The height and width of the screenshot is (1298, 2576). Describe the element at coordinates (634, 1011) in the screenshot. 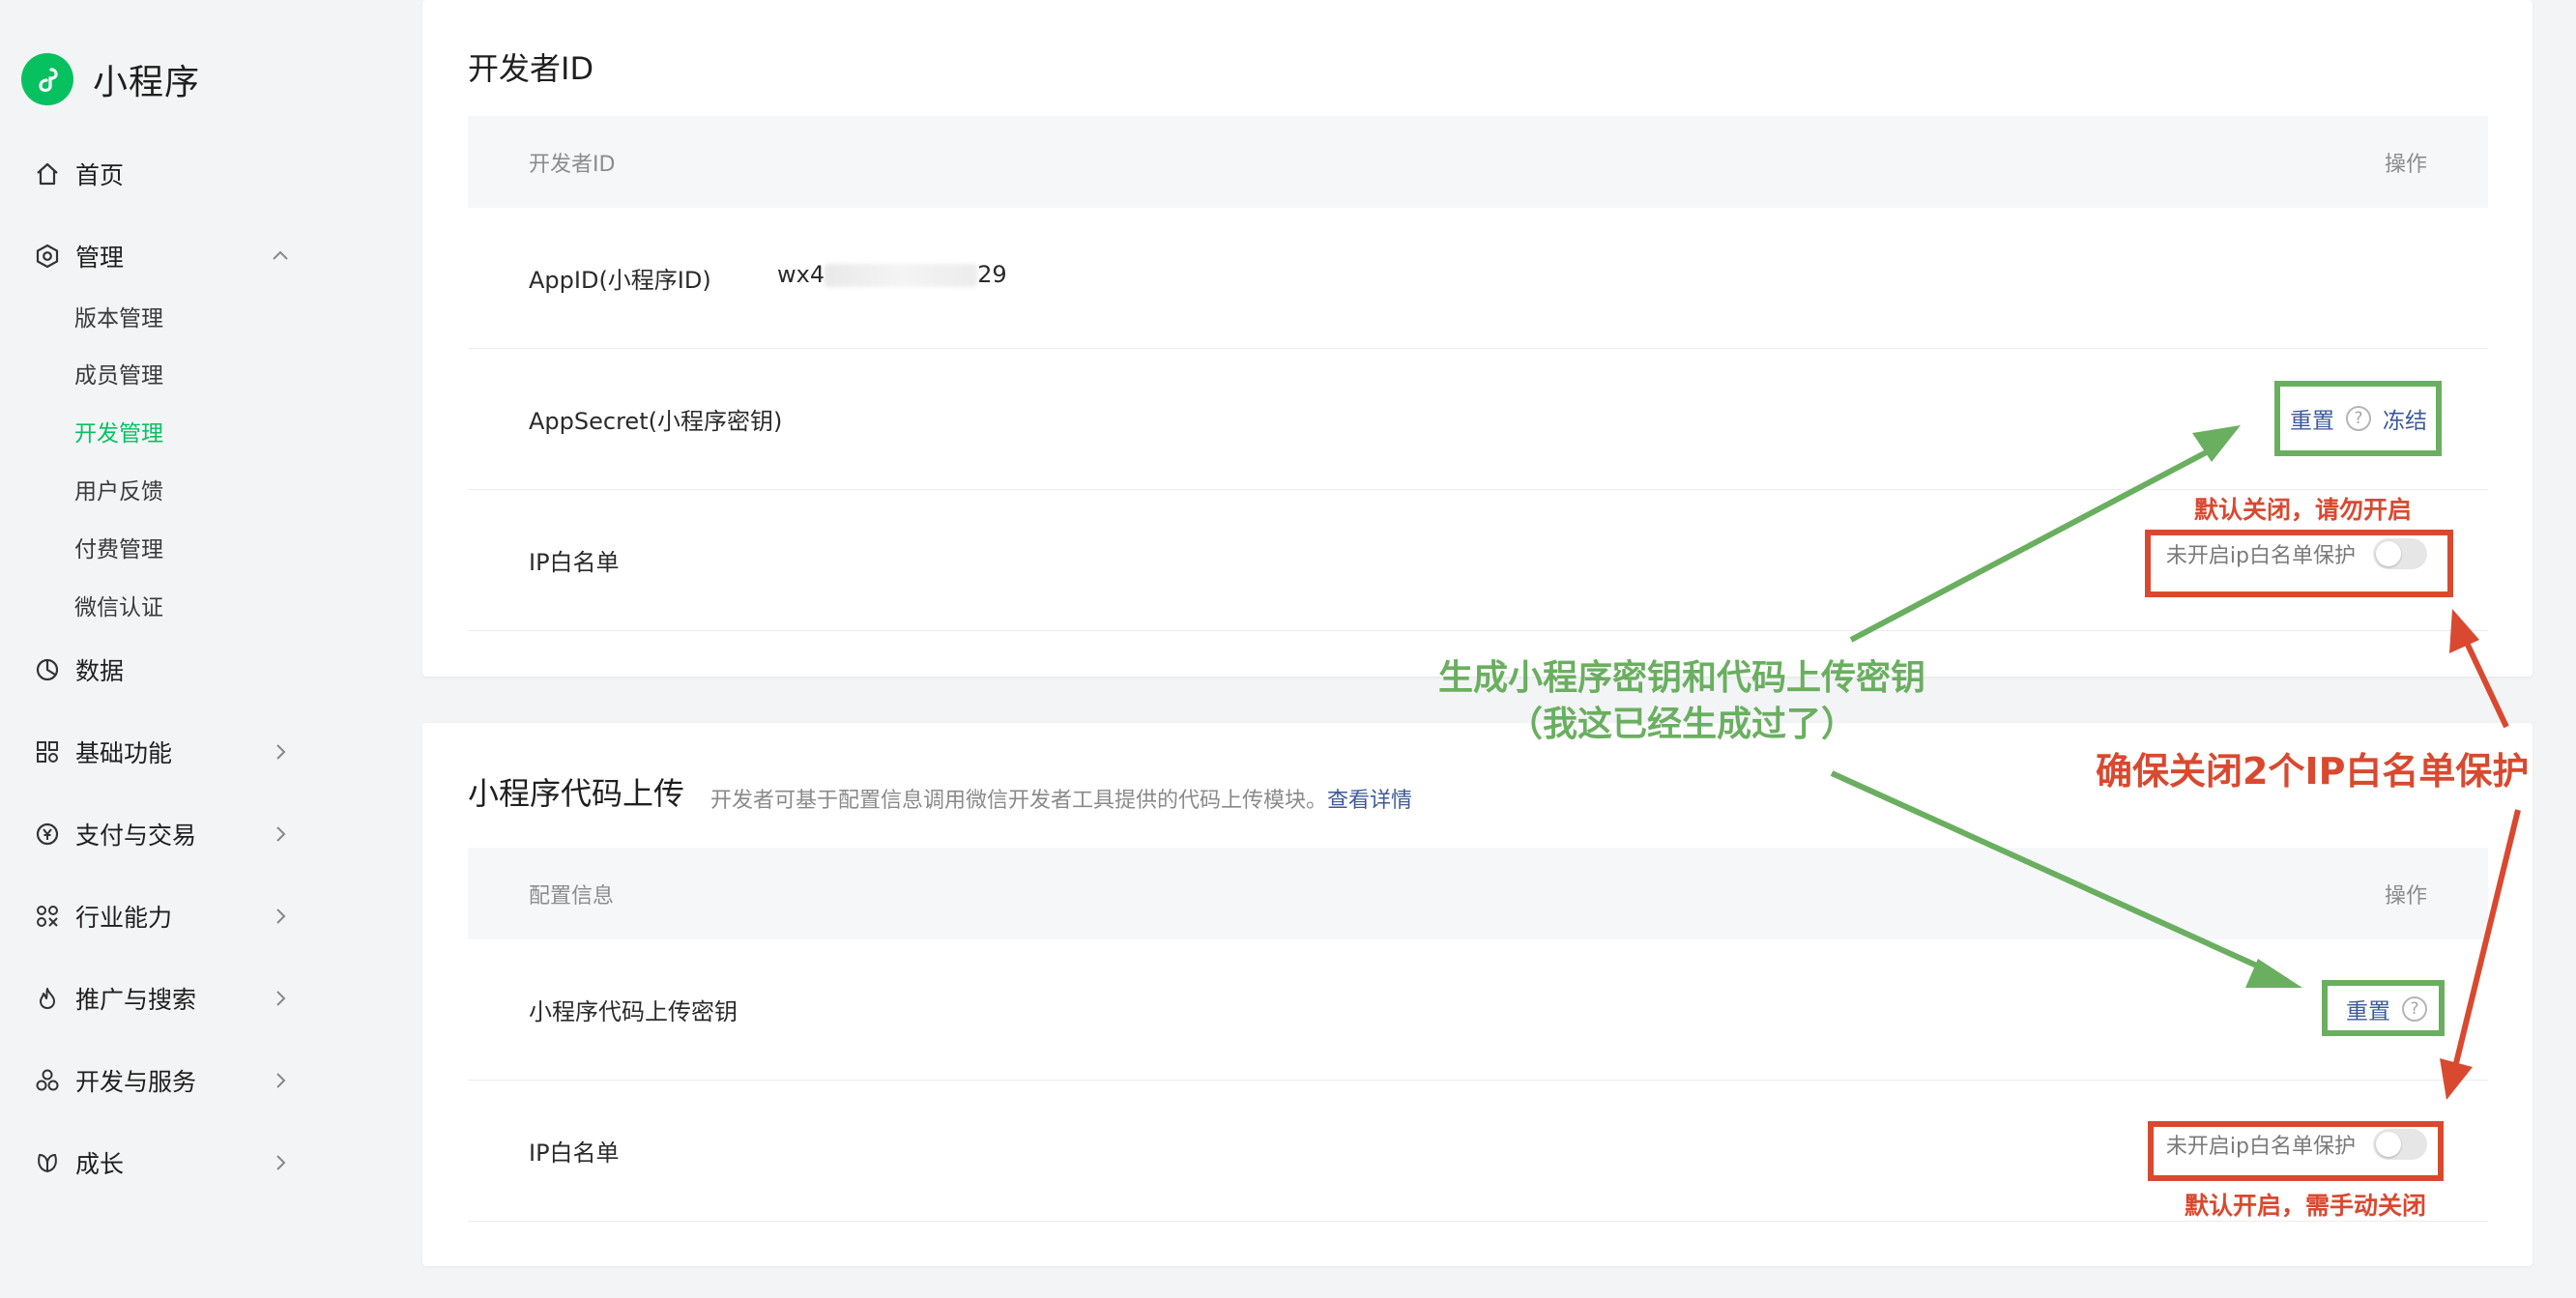

I see `upload-key-label: 小程序代码上传密钥` at that location.